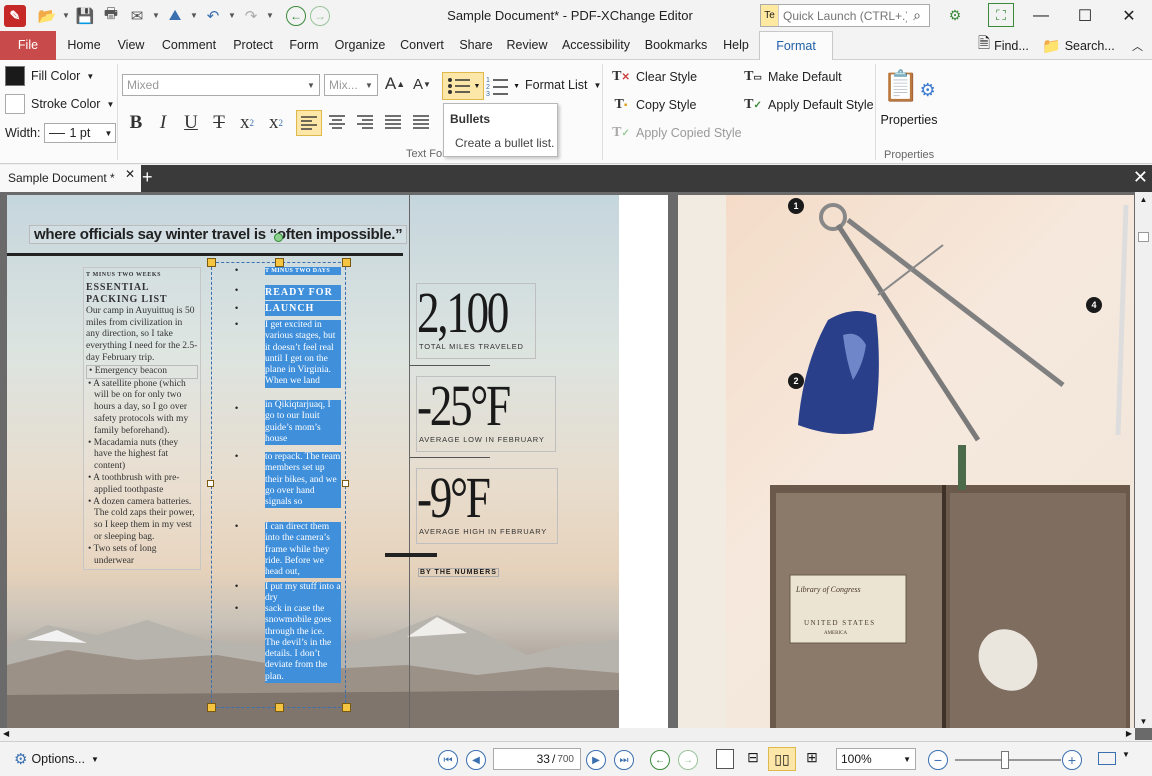  Describe the element at coordinates (338, 123) in the screenshot. I see `align-center-button` at that location.